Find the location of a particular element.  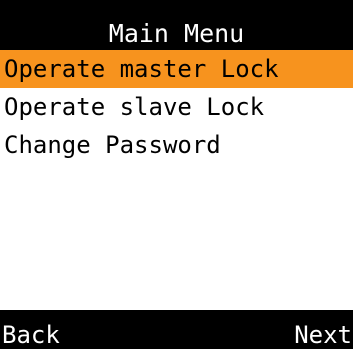

back-softkey: Back is located at coordinates (31, 335).